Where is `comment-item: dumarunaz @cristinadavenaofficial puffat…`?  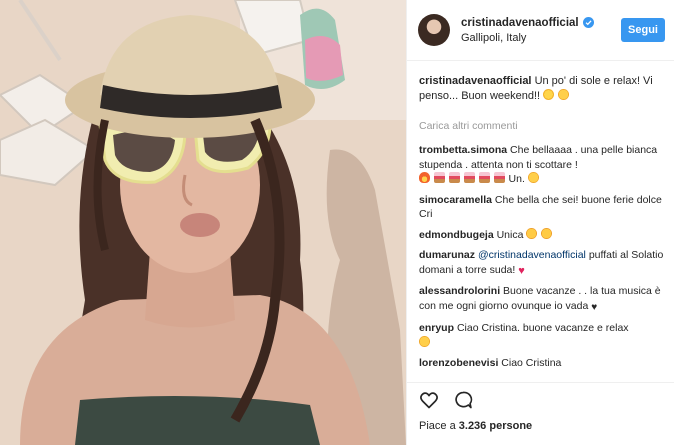
comment-item: dumarunaz @cristinadavenaofficial puffat… is located at coordinates (542, 263).